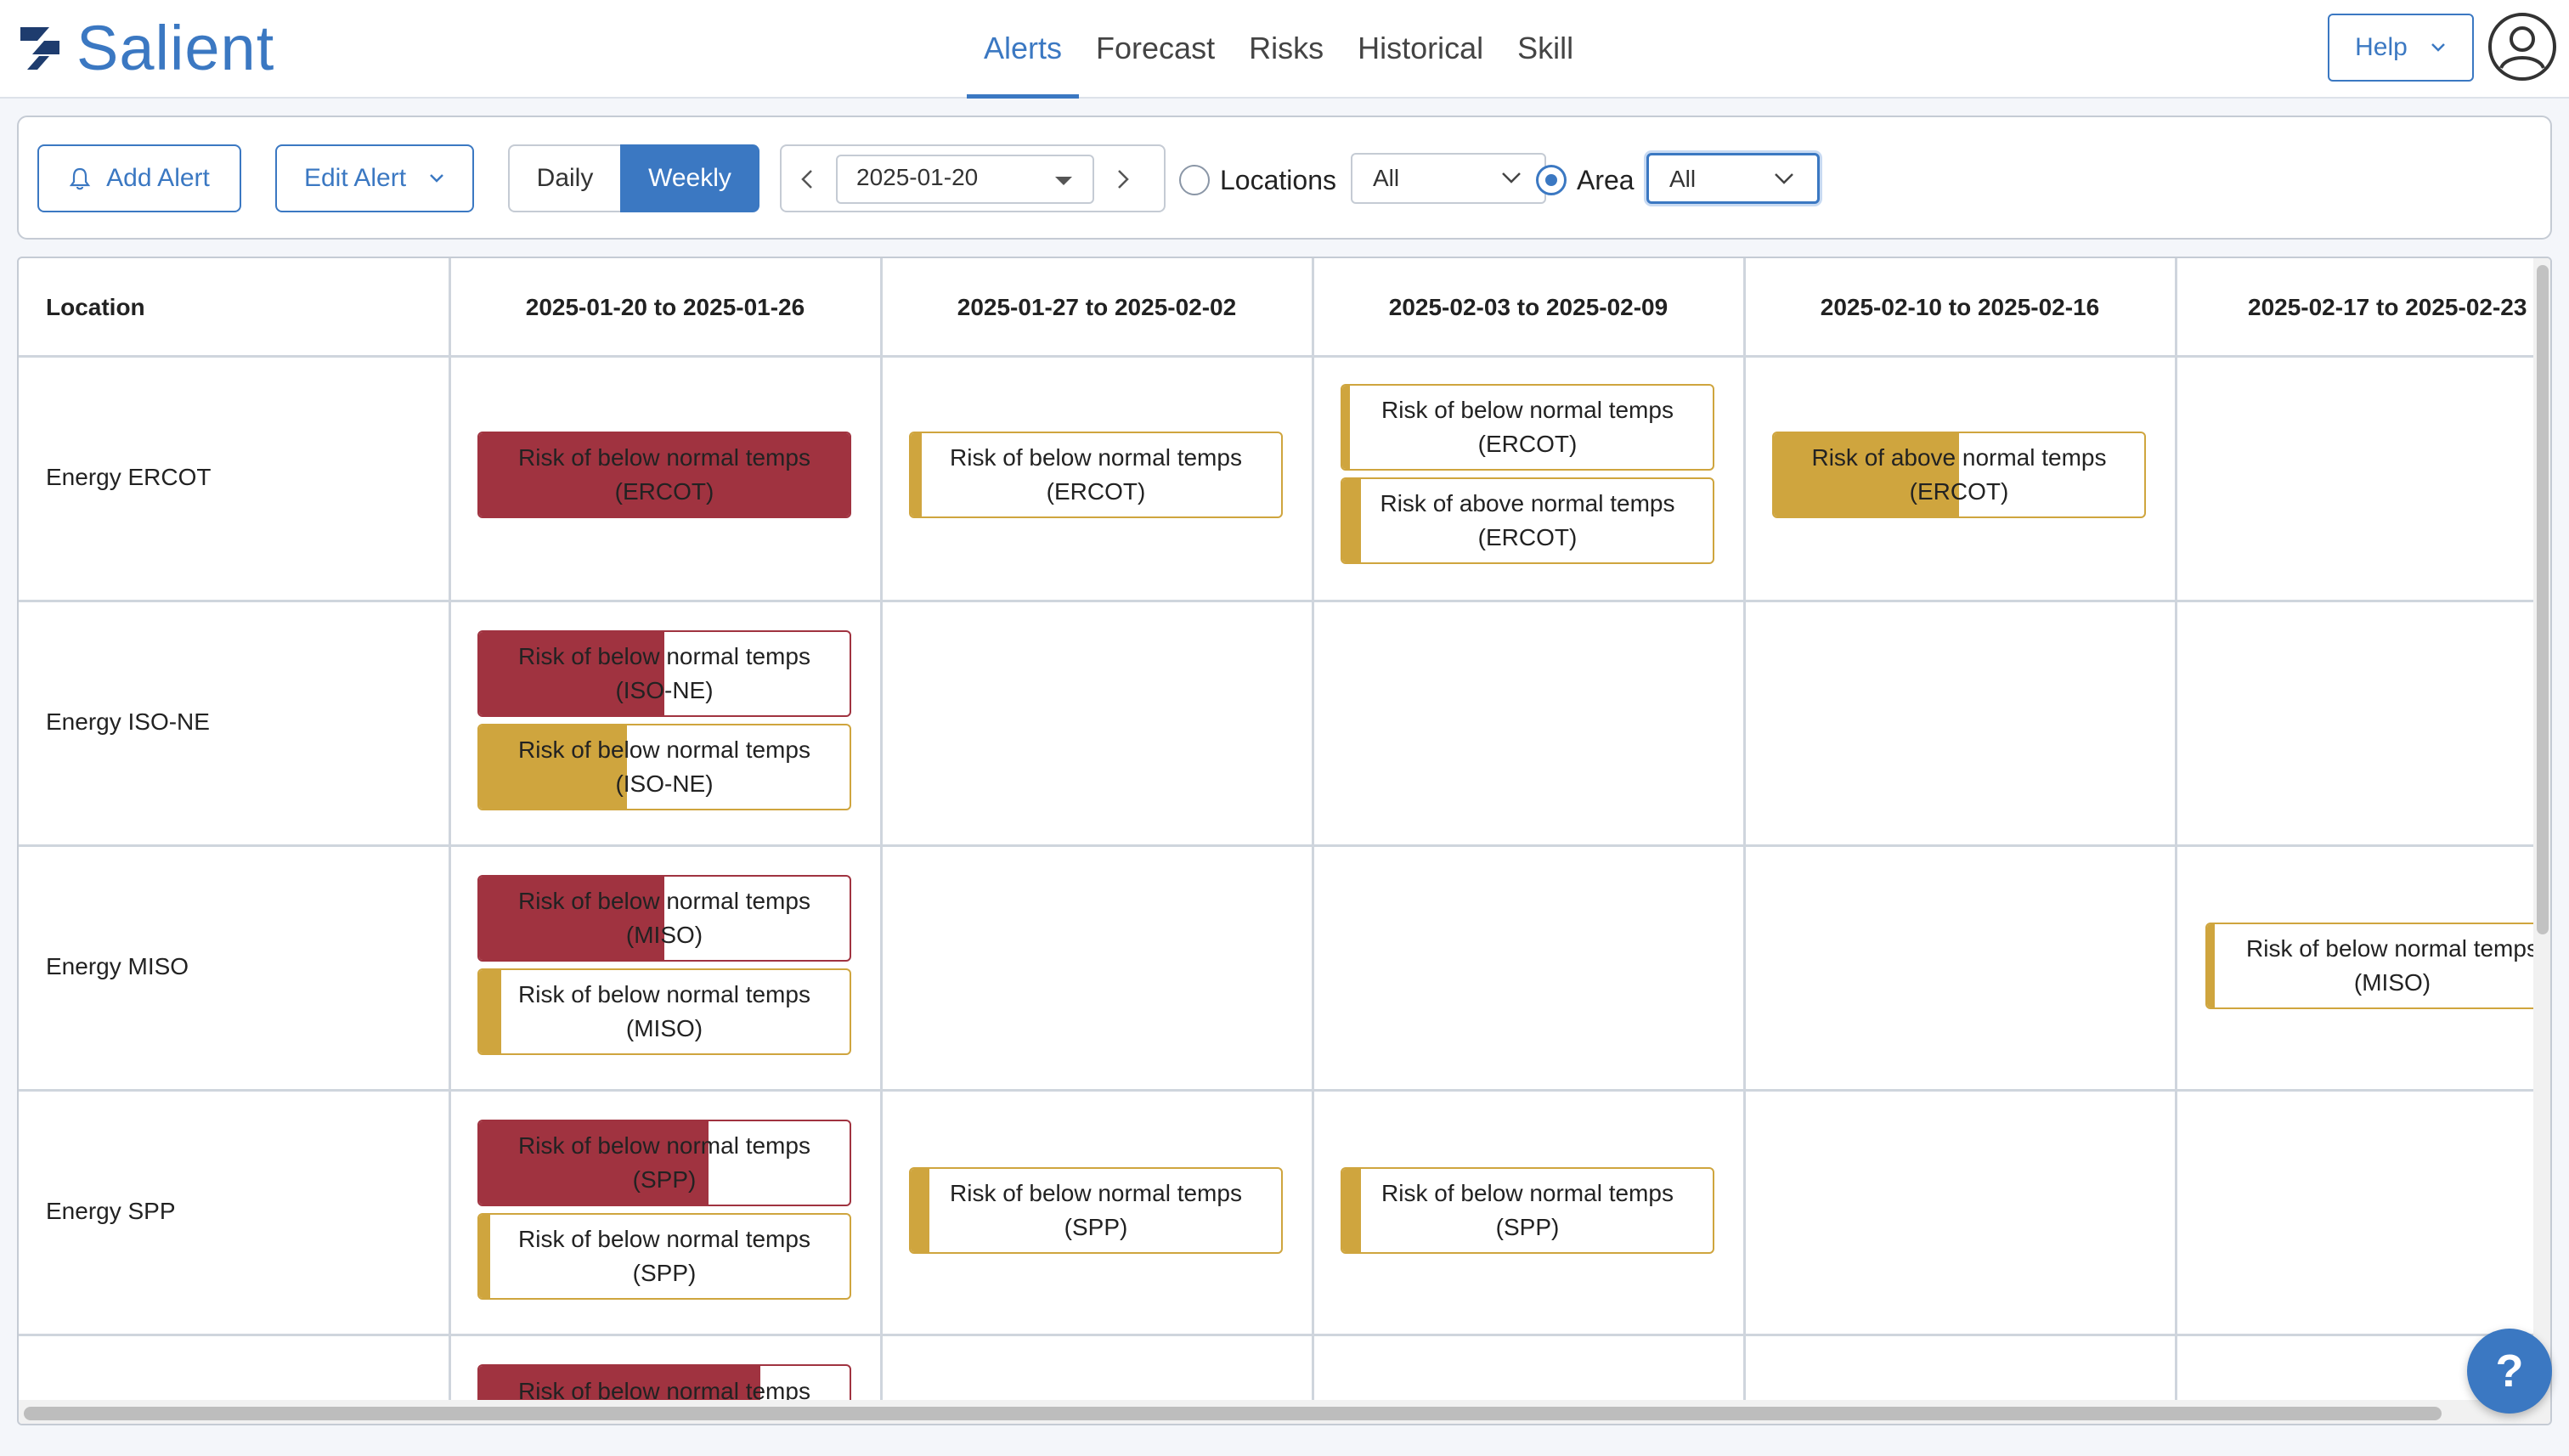 The height and width of the screenshot is (1456, 2569). Describe the element at coordinates (665, 307) in the screenshot. I see `week-header: 2025-01-20 to 2025-01-26` at that location.